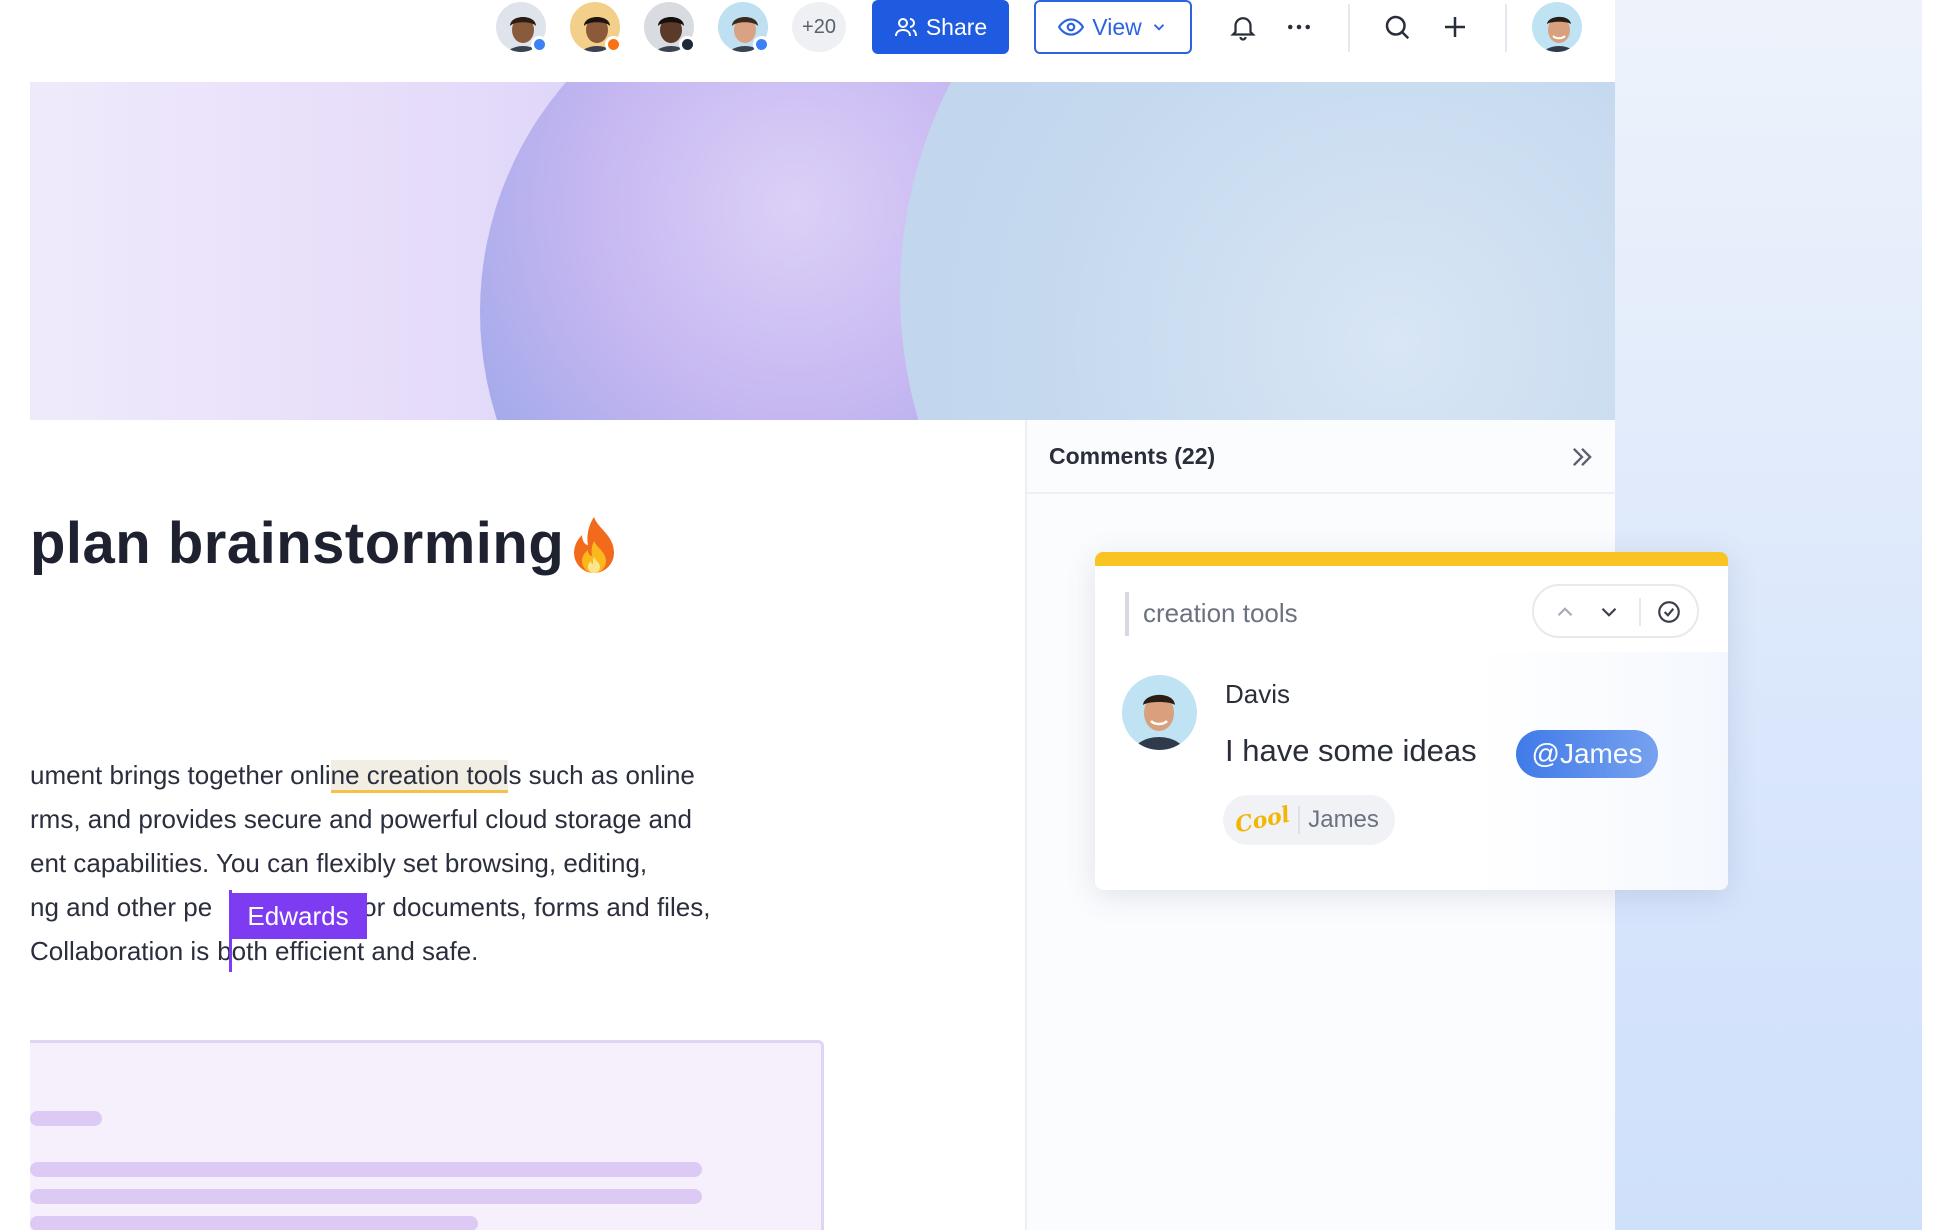 This screenshot has height=1230, width=1960. I want to click on text-run: or documents, forms and files,, so click(536, 907).